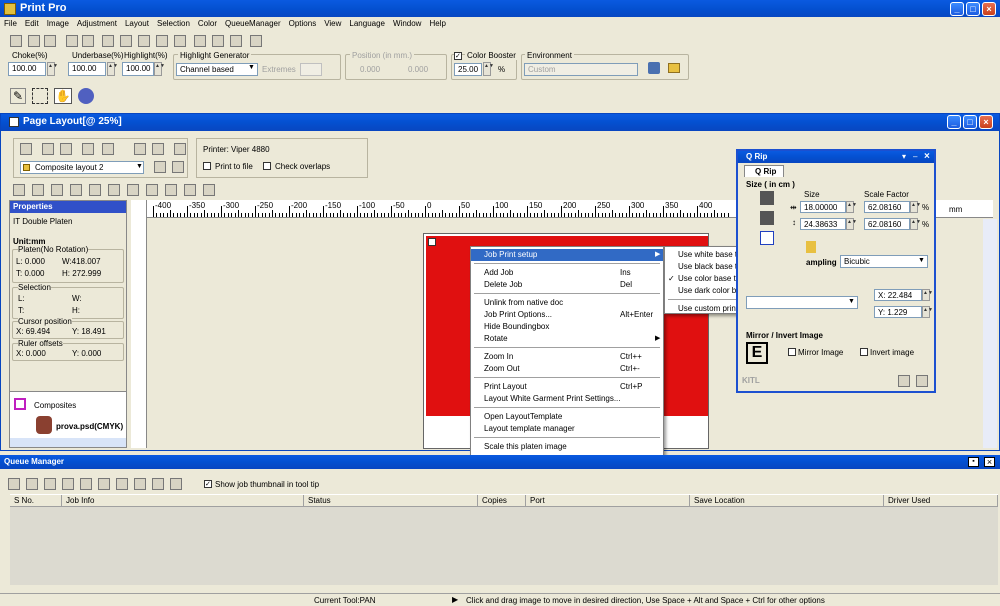 Image resolution: width=1000 pixels, height=606 pixels. Describe the element at coordinates (311, 69) in the screenshot. I see `extremes-input` at that location.